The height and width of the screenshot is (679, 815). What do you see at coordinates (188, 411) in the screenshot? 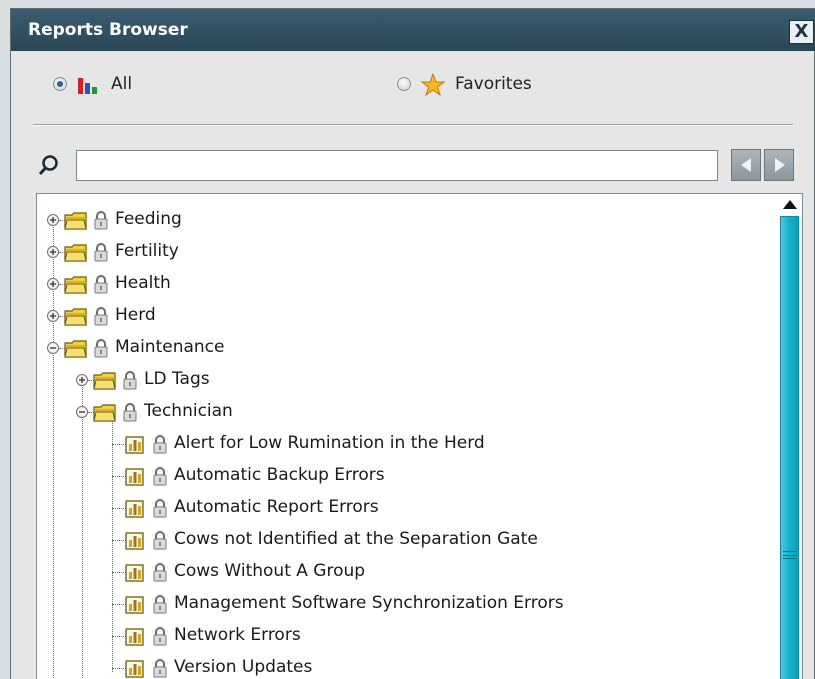
I see `tree-node-label: Technician` at bounding box center [188, 411].